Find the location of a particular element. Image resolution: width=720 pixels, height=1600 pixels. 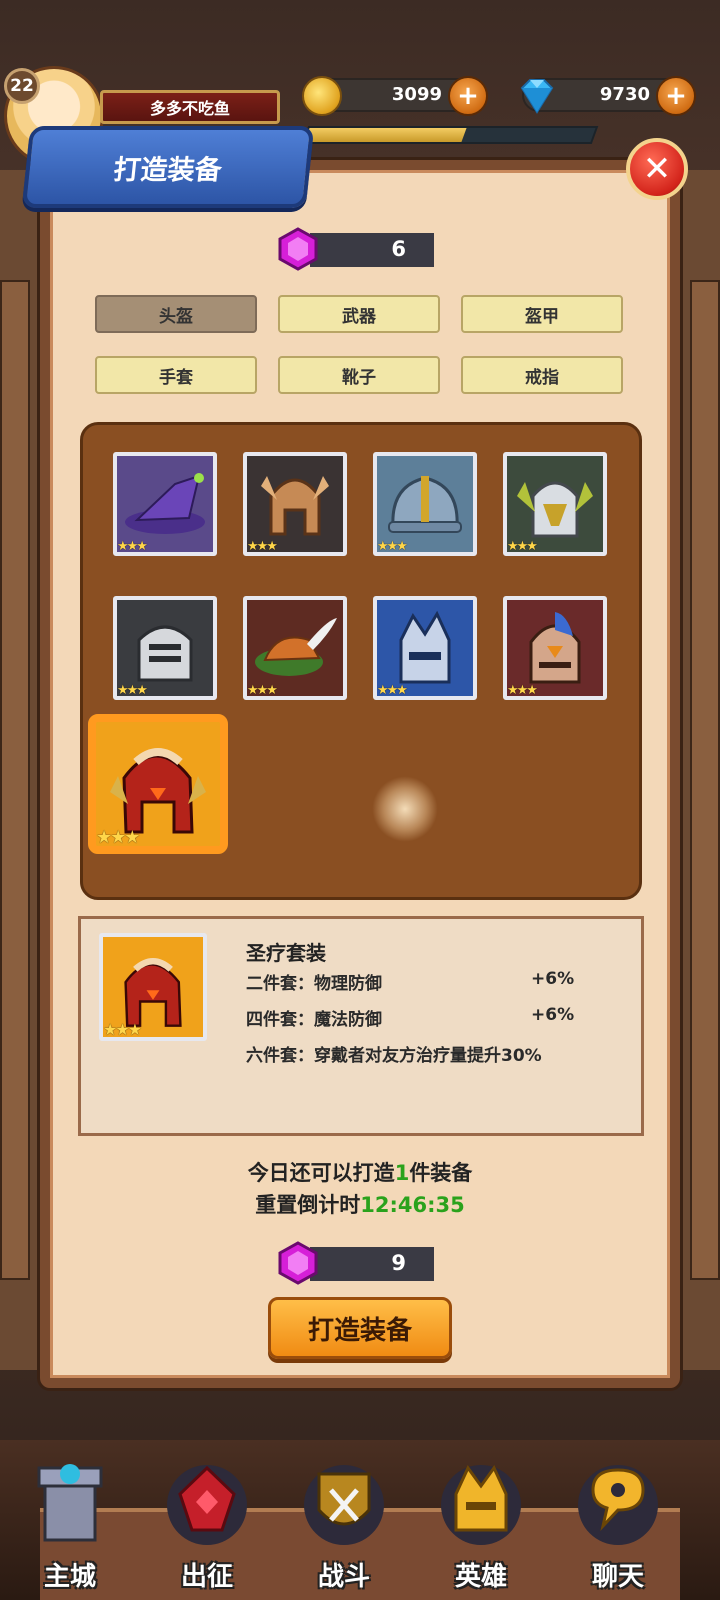

nav-label: 聊天 is located at coordinates (617, 1577).